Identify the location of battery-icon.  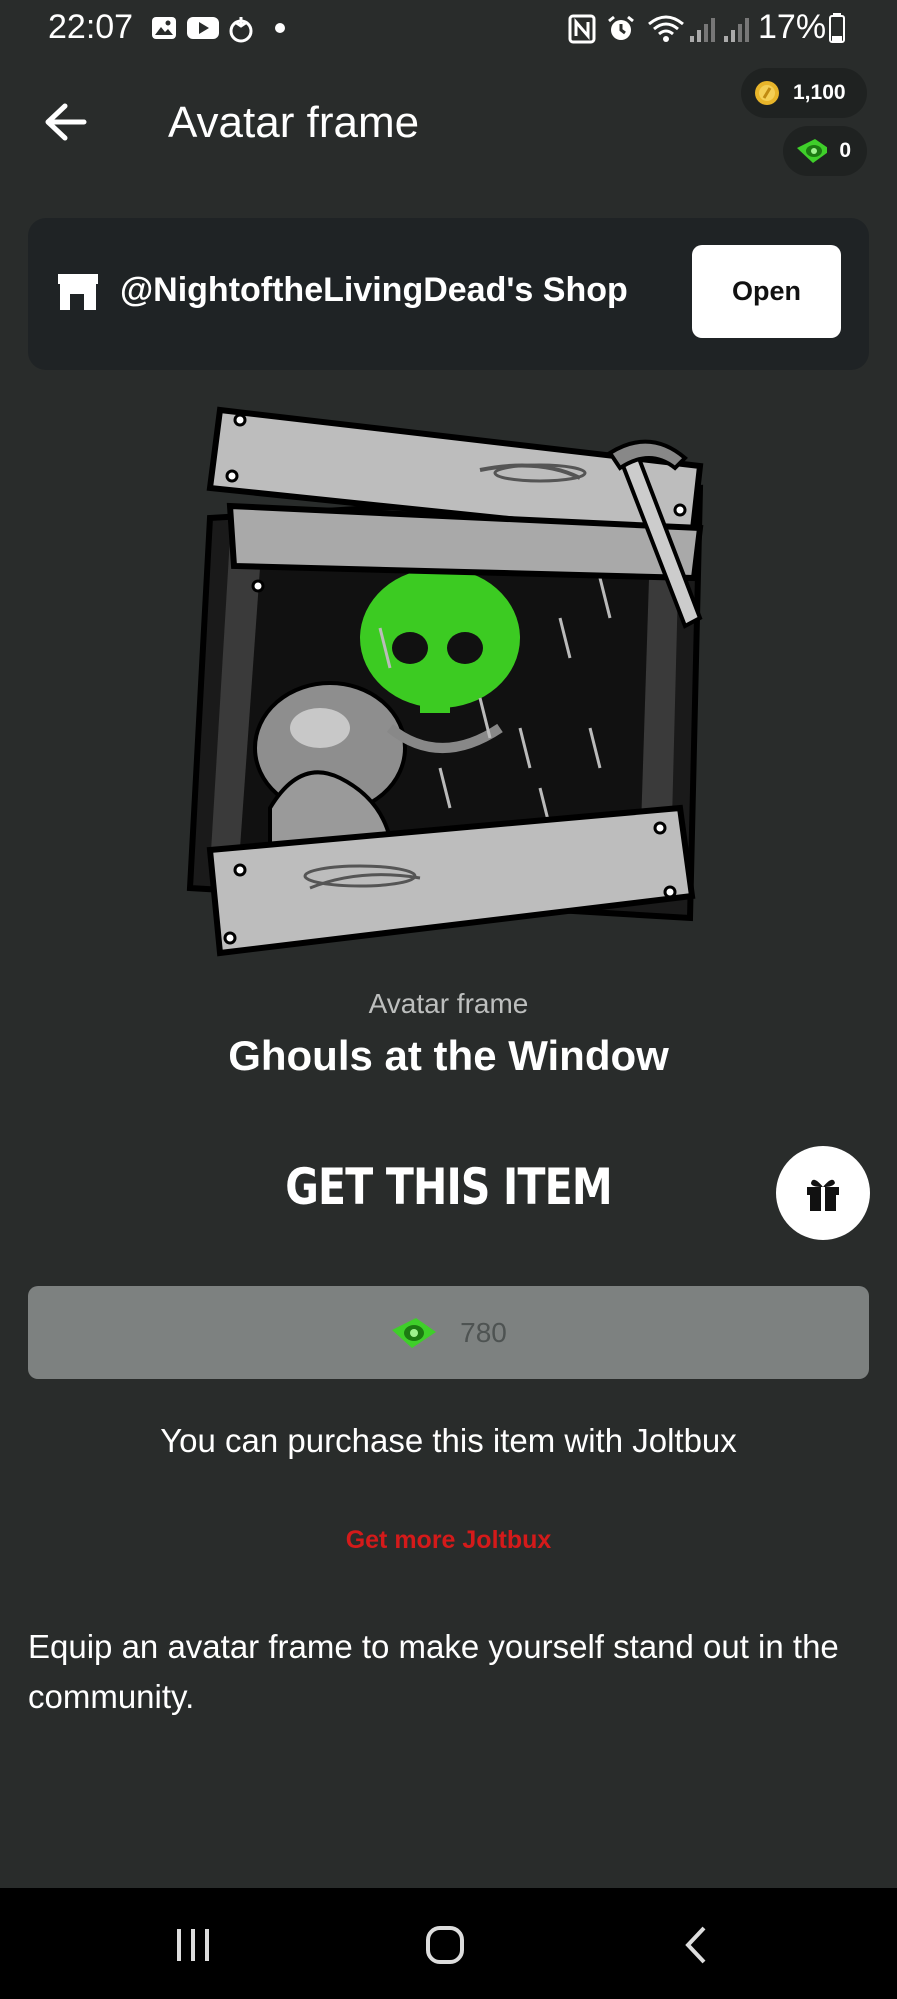
(837, 28).